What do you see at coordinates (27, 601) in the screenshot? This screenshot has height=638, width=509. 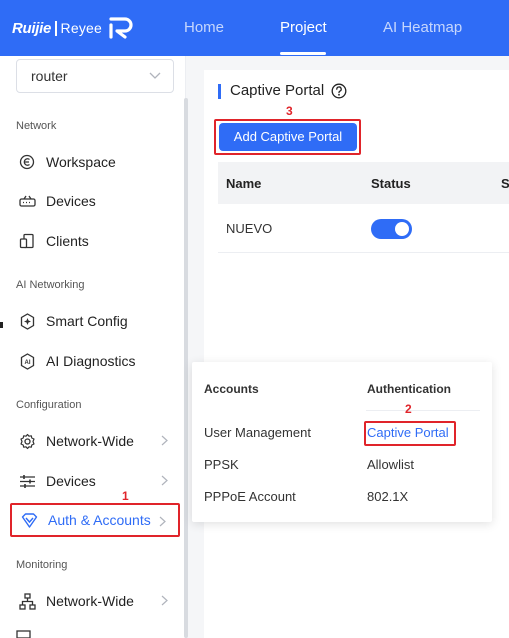 I see `topology-icon` at bounding box center [27, 601].